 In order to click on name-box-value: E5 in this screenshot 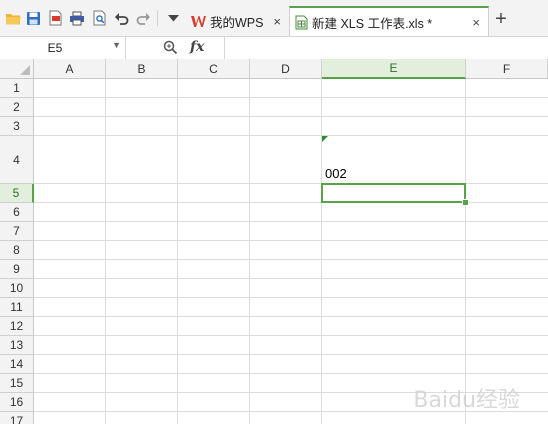, I will do `click(55, 48)`.